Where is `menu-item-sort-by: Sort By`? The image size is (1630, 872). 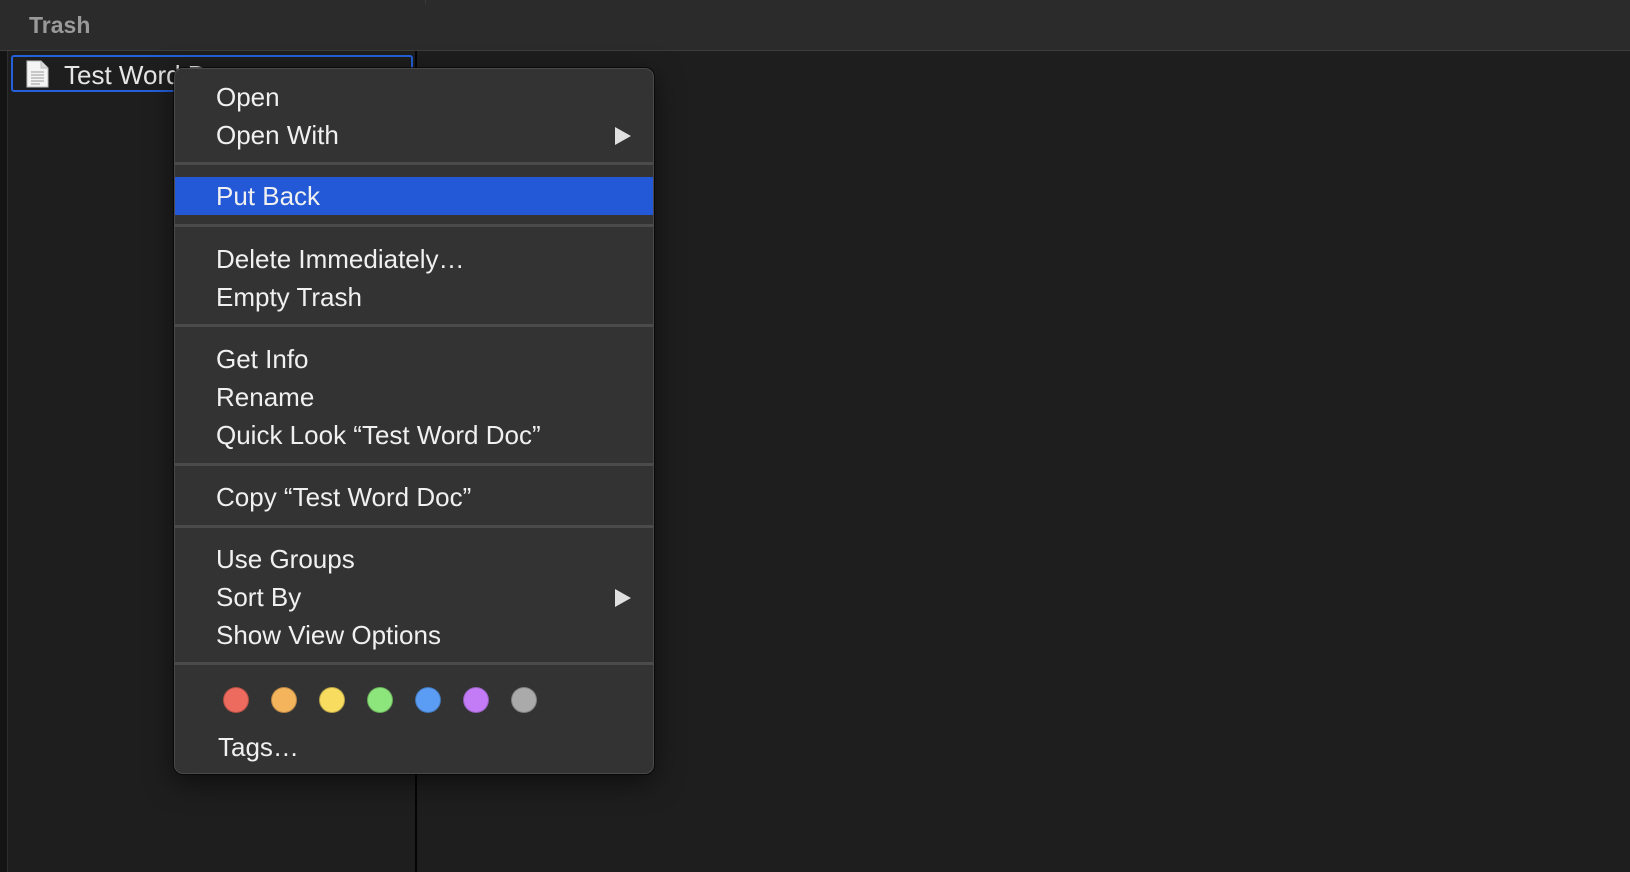
menu-item-sort-by: Sort By is located at coordinates (414, 597).